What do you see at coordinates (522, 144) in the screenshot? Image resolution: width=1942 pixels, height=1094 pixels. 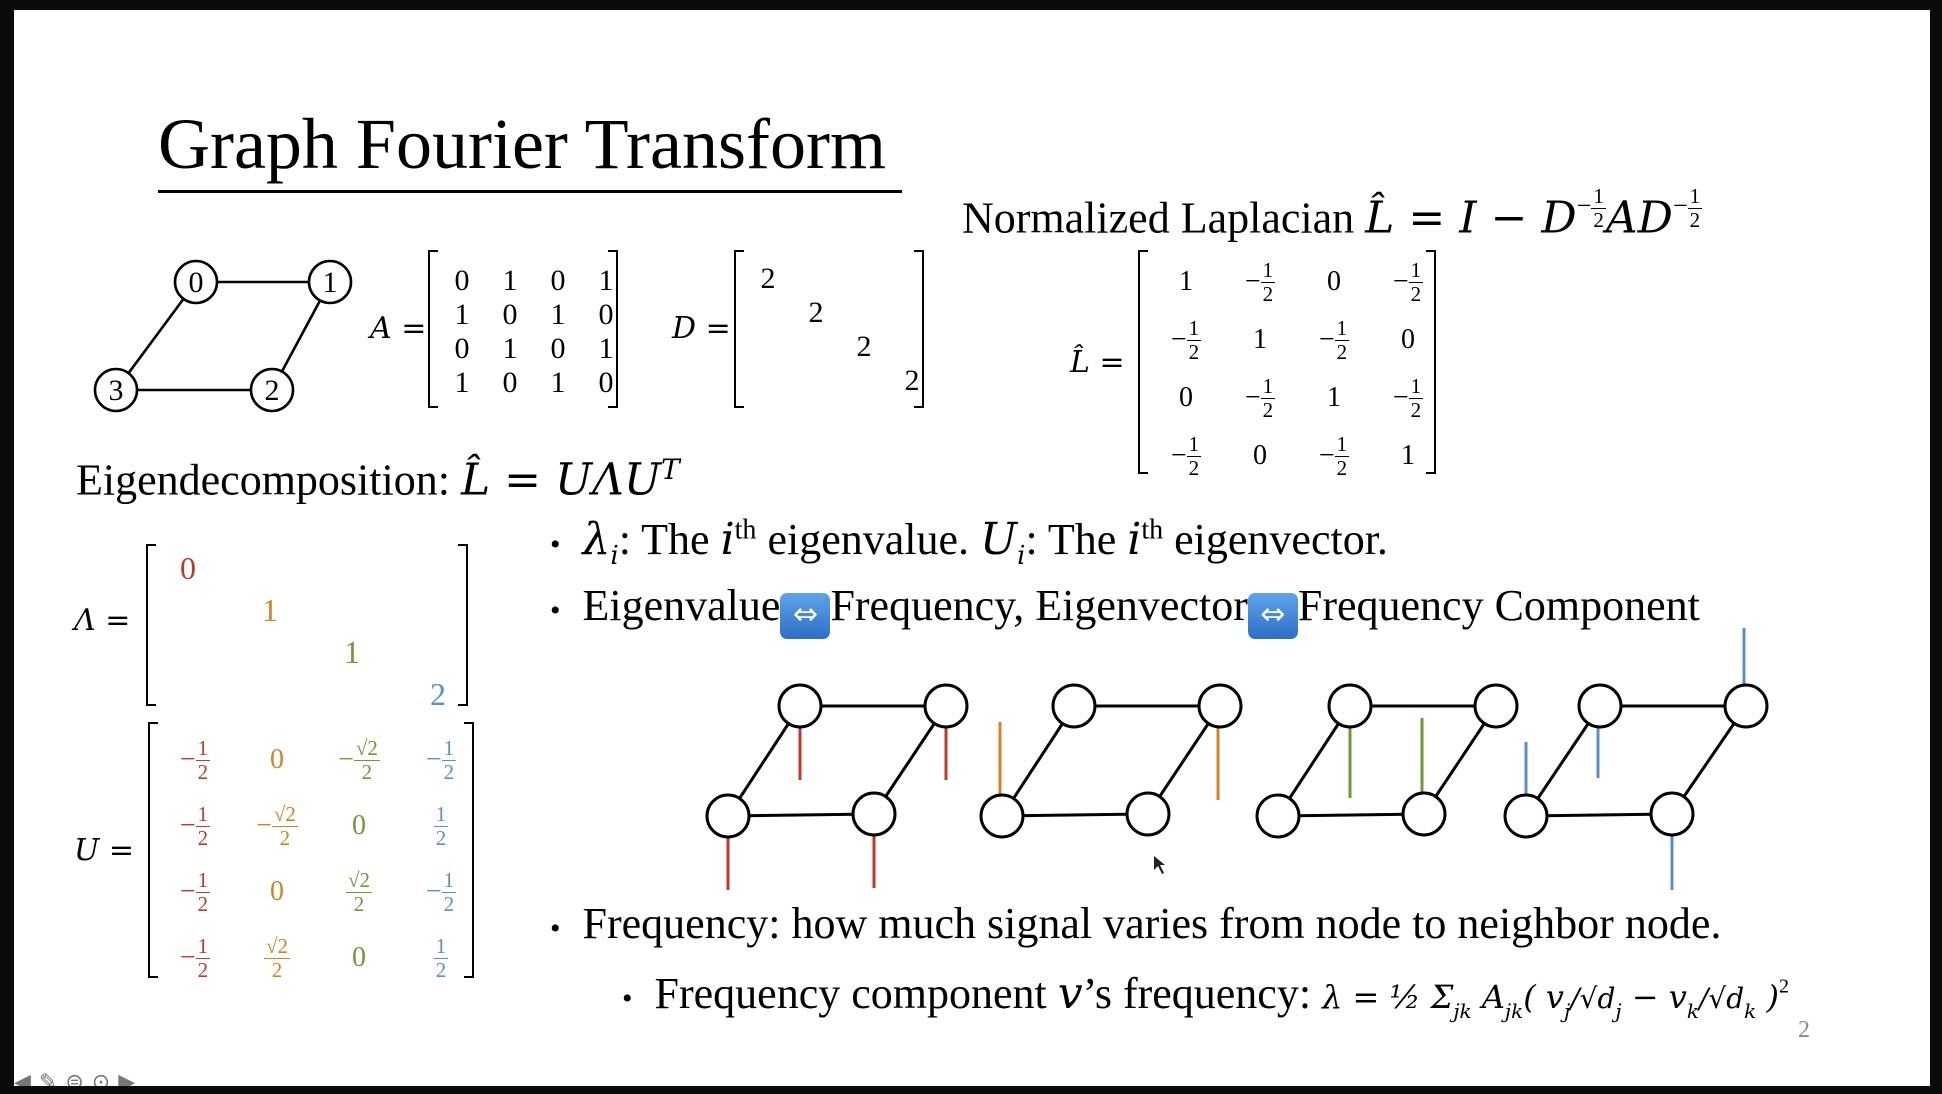 I see `slide-title: Graph Fourier Transform` at bounding box center [522, 144].